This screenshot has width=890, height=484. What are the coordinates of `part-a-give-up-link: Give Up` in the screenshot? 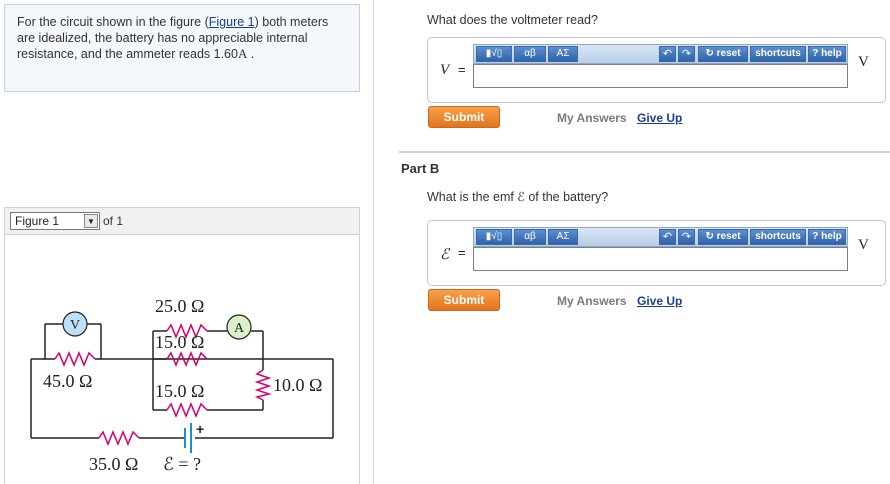 It's located at (659, 118).